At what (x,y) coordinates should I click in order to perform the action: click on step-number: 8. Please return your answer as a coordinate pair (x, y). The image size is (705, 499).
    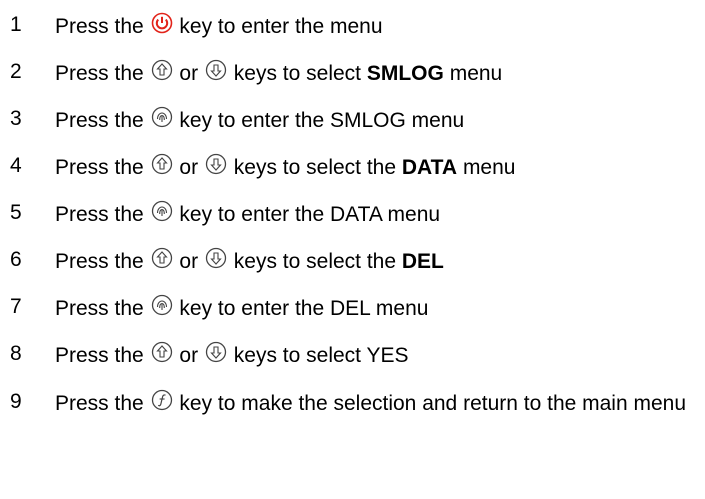
    Looking at the image, I should click on (16, 353).